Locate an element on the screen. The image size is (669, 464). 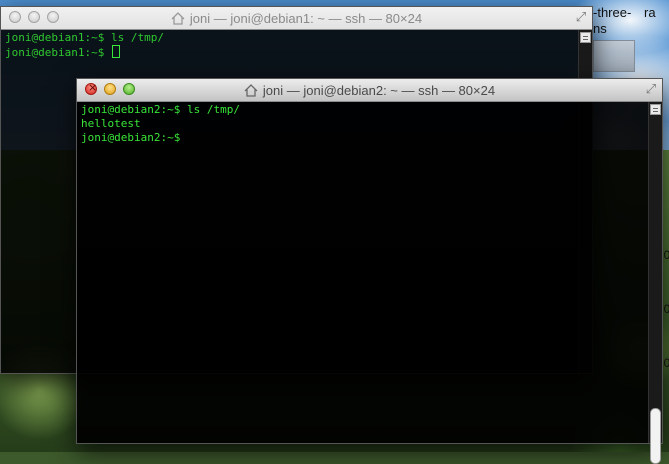
terminal-line: joni@debian2:~$ is located at coordinates (131, 137).